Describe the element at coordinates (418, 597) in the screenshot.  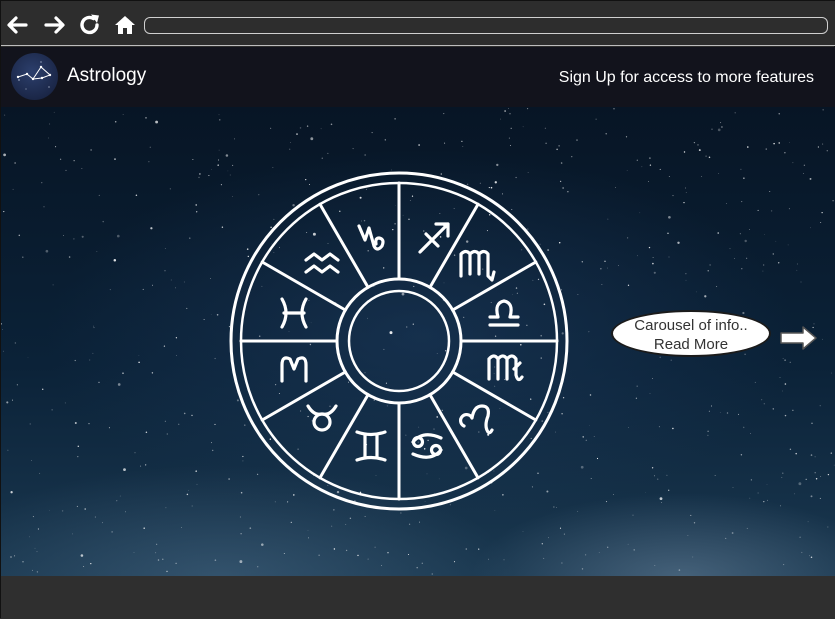
I see `page-footer` at that location.